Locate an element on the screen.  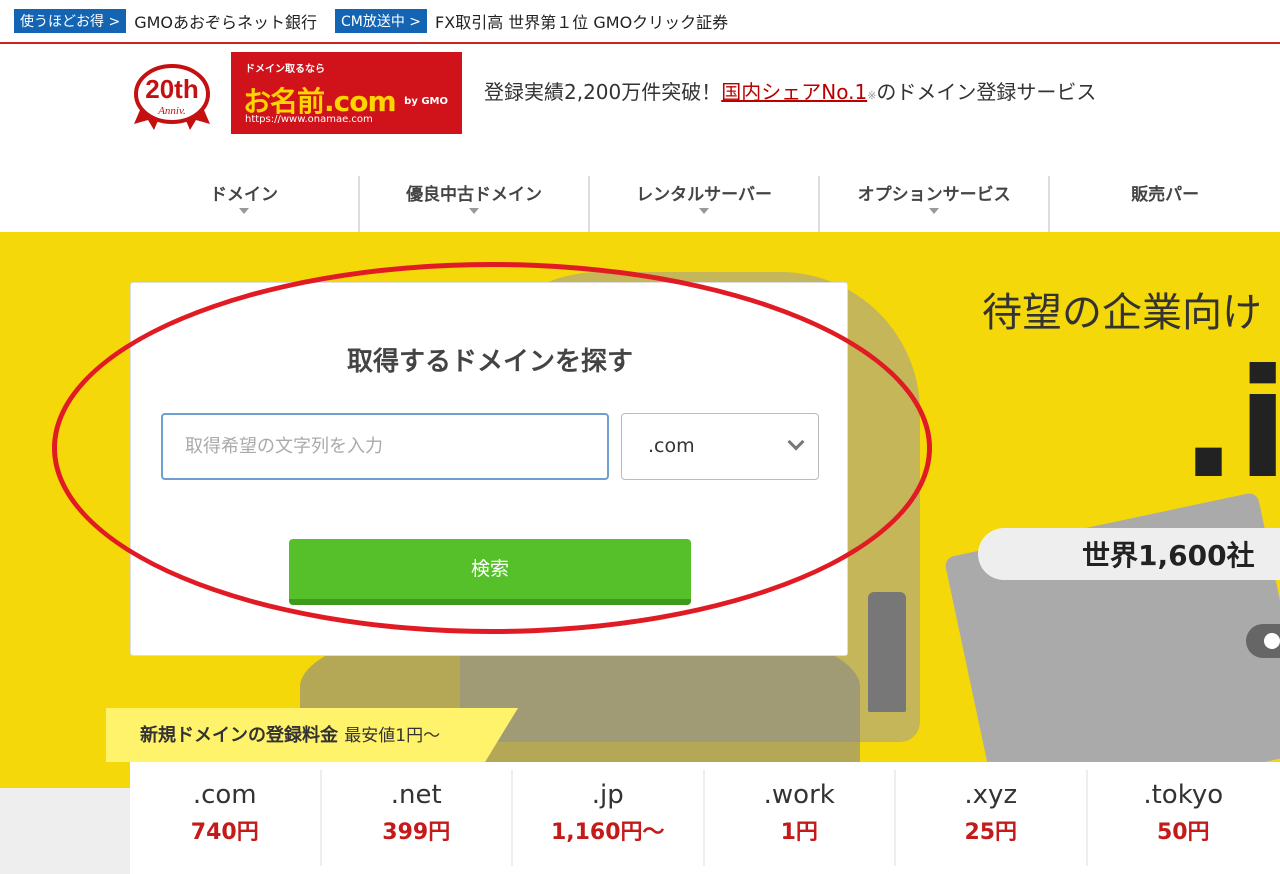
promo-link-bank: GMOあおぞらネット銀行 is located at coordinates (225, 21).